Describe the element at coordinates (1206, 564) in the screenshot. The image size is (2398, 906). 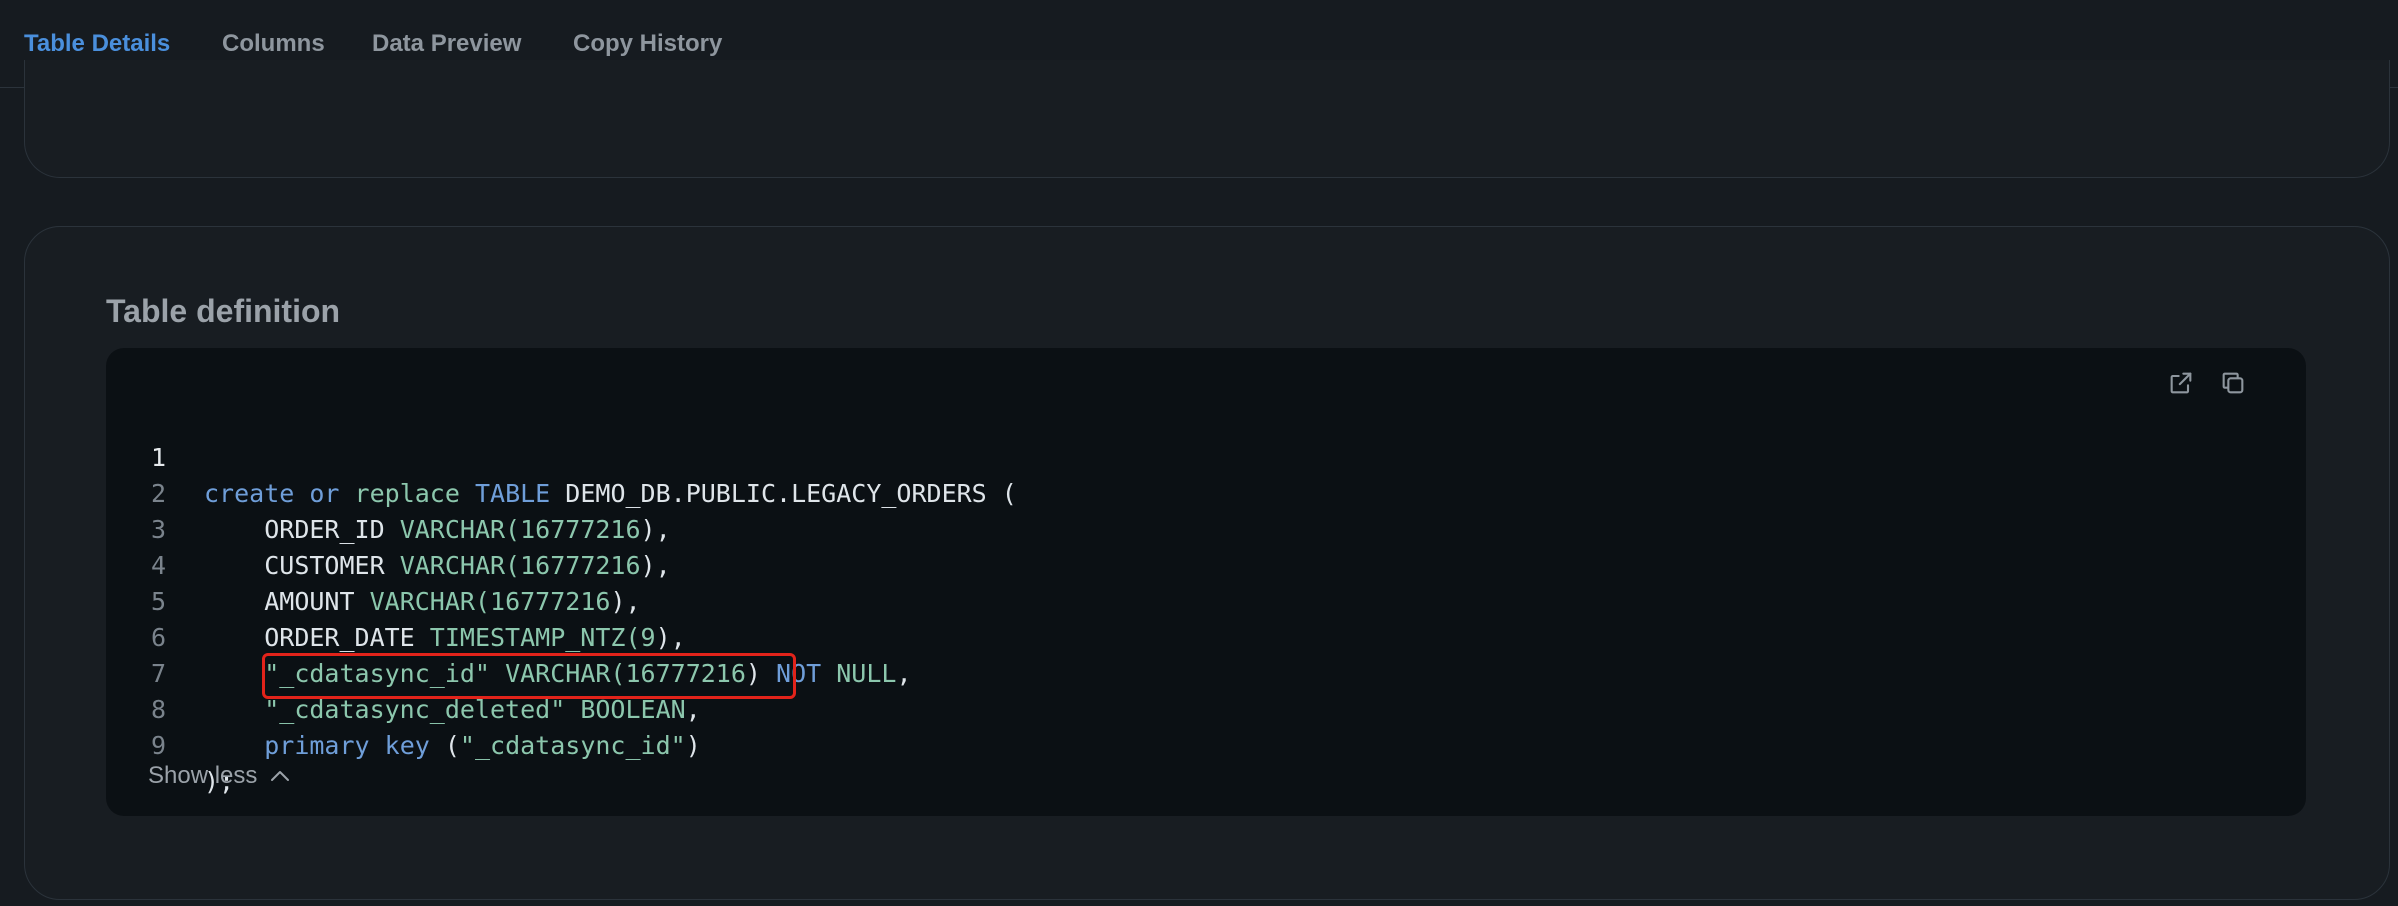
I see `code-line: 4 AMOUNT VARCHAR(16777216),` at that location.